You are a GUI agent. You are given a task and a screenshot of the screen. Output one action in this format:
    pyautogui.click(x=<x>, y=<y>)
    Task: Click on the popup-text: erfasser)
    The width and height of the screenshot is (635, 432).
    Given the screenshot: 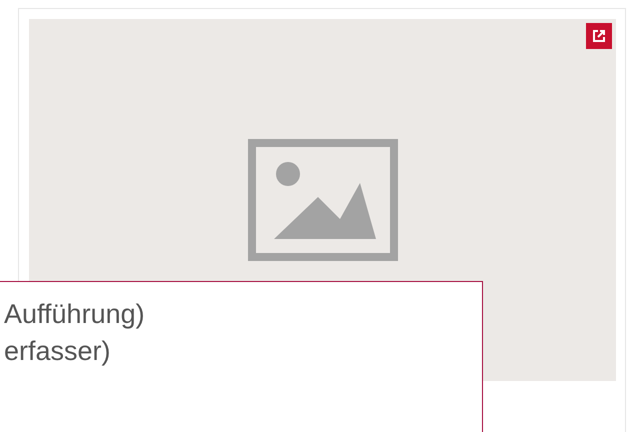 What is the action you would take?
    pyautogui.click(x=58, y=351)
    